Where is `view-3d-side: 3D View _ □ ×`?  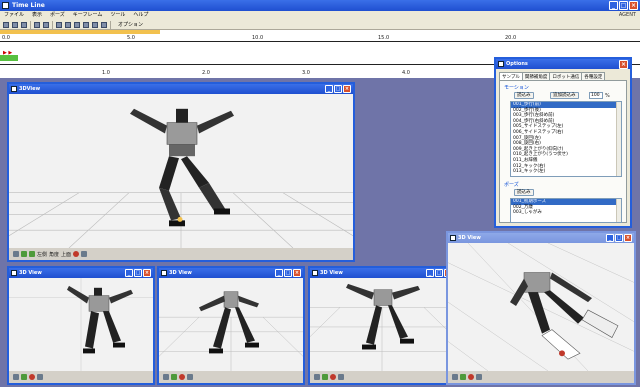
view-3d-side: 3D View _ □ × is located at coordinates (231, 325).